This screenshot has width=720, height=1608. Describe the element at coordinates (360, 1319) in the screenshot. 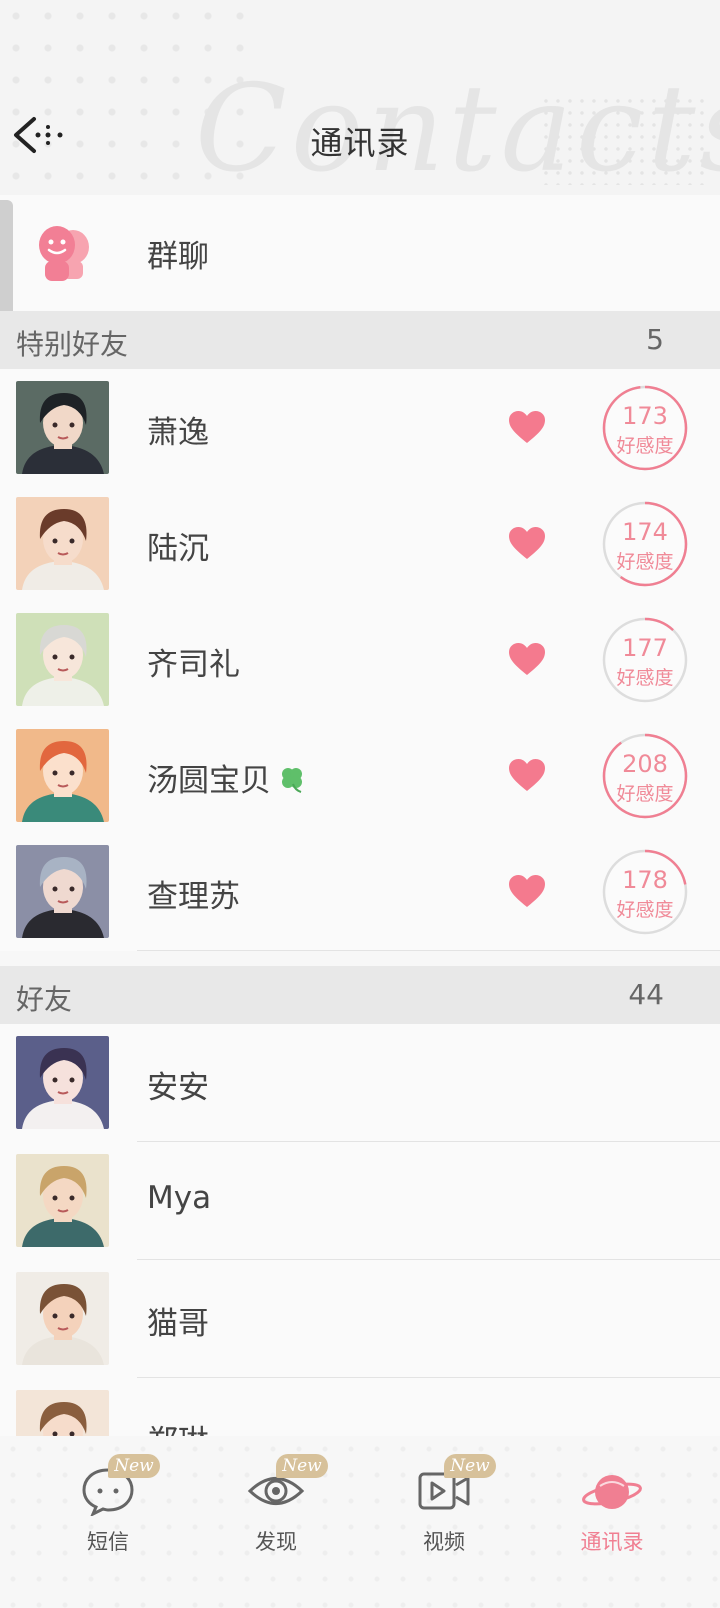

I see `contact-row: 猫哥` at that location.